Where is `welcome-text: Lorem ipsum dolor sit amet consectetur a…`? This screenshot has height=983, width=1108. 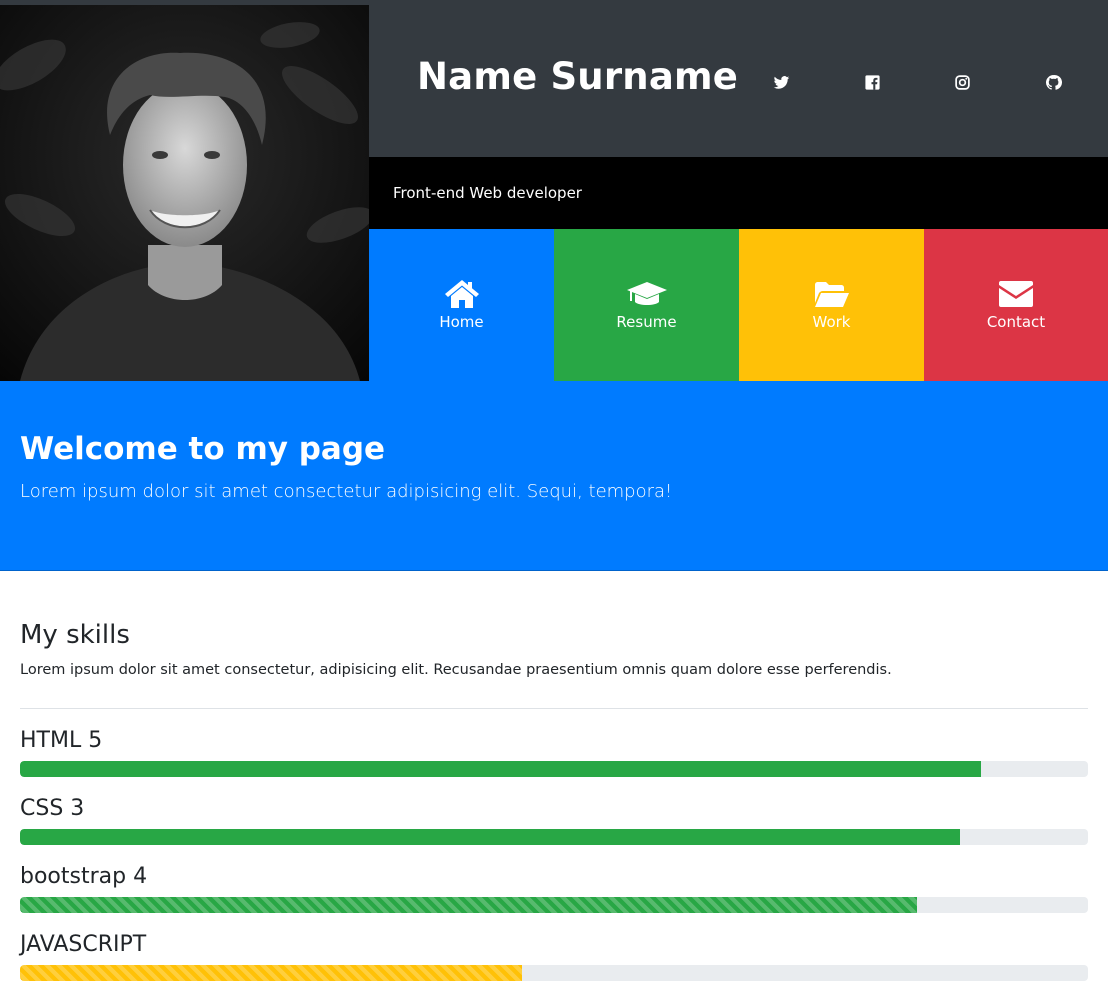 welcome-text: Lorem ipsum dolor sit amet consectetur a… is located at coordinates (346, 491).